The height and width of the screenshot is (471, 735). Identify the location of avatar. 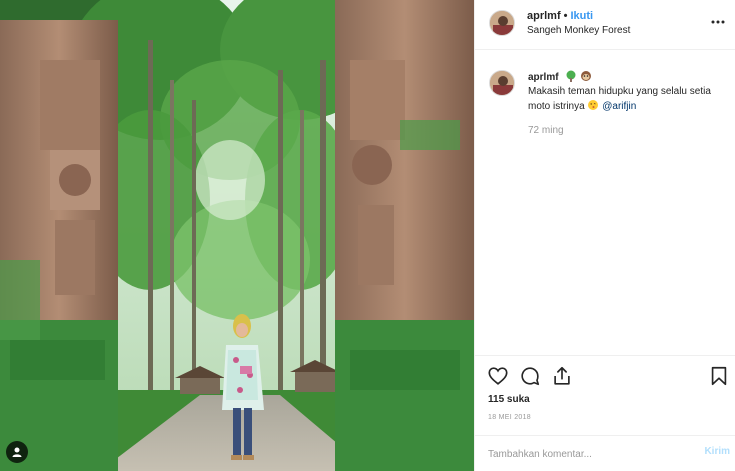
(502, 23).